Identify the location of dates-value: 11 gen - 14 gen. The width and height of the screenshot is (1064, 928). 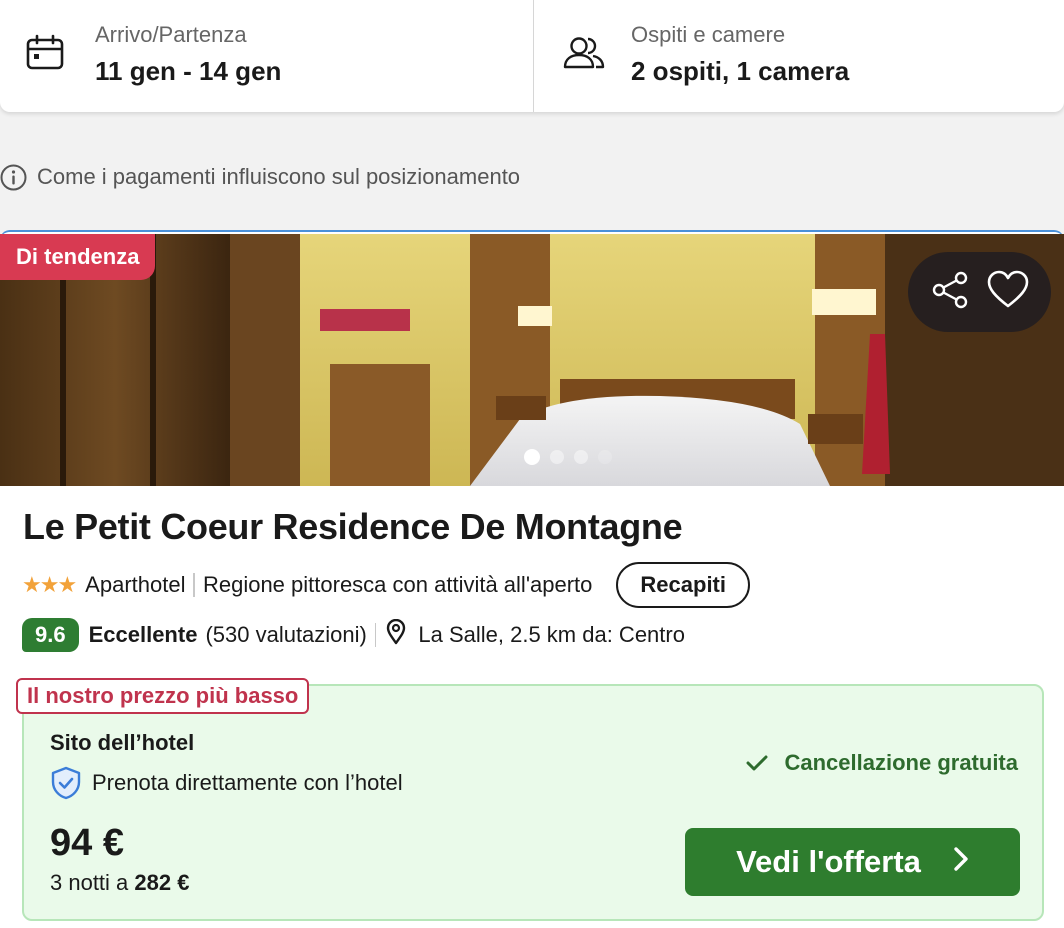
(188, 71).